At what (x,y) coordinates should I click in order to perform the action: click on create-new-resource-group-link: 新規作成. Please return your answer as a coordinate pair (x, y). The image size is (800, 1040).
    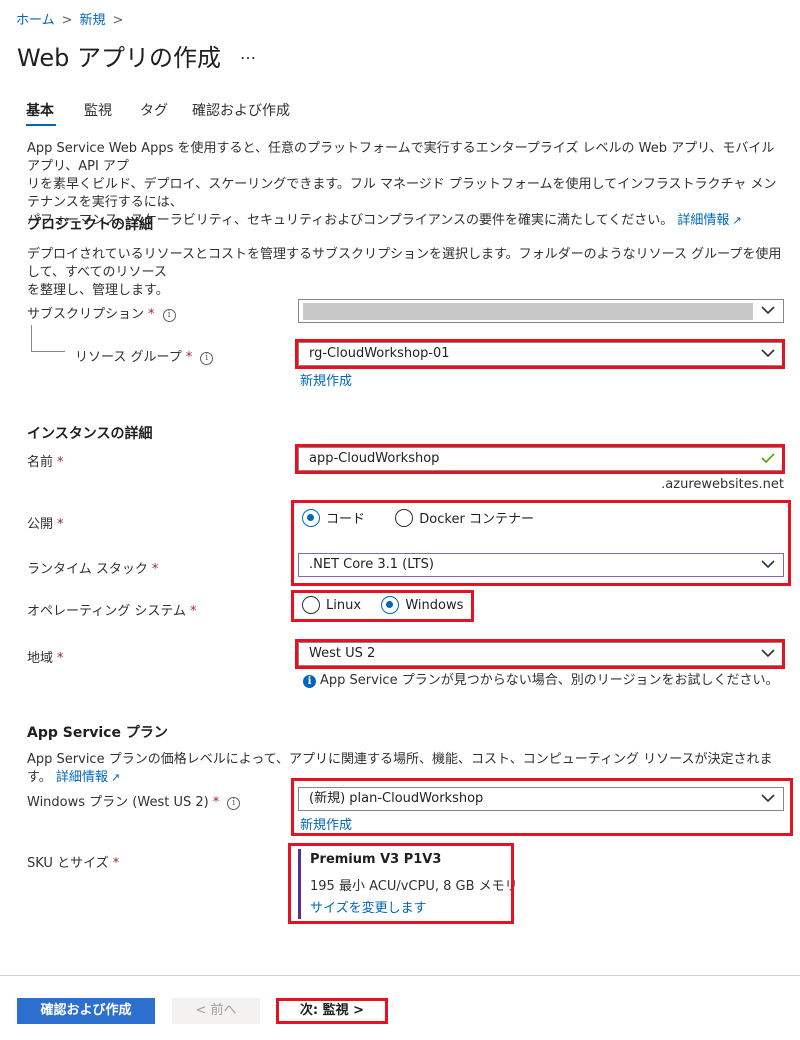
    Looking at the image, I should click on (326, 379).